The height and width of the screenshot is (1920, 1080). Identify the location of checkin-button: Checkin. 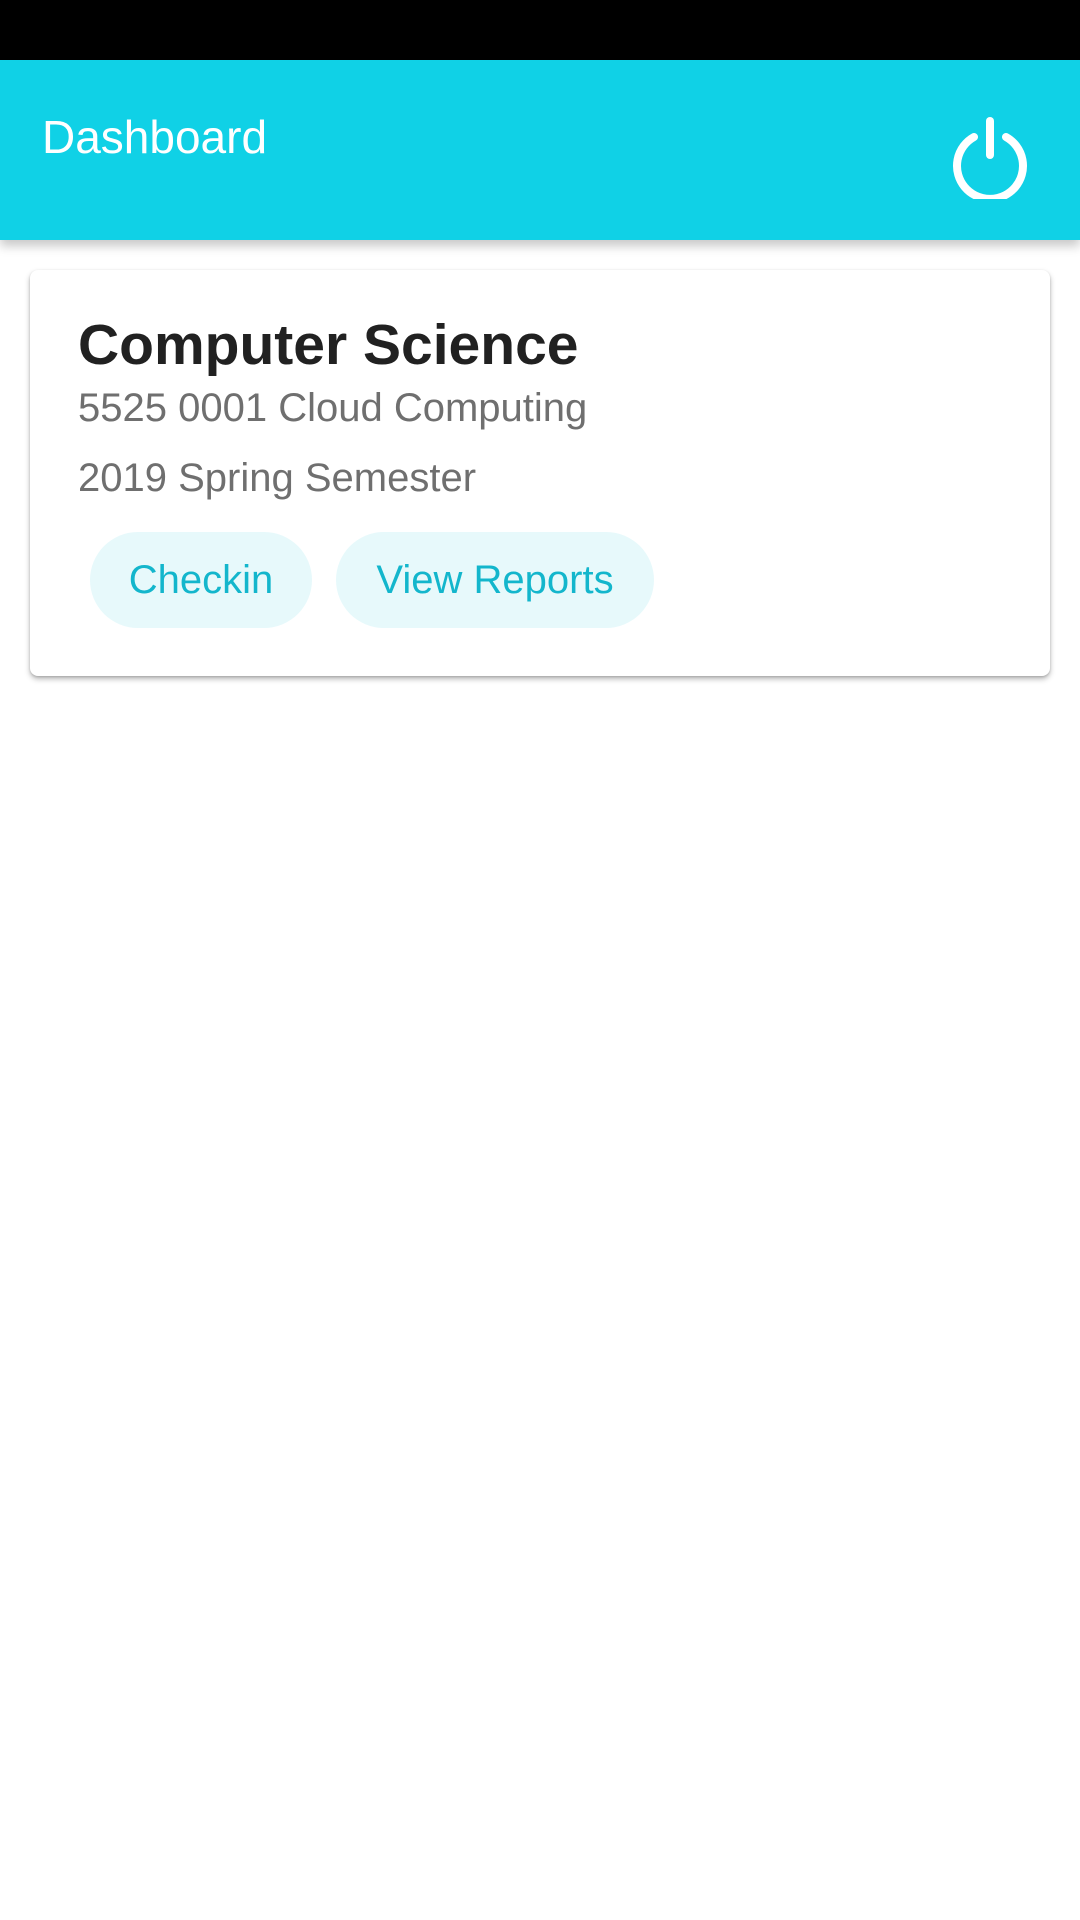
(201, 580).